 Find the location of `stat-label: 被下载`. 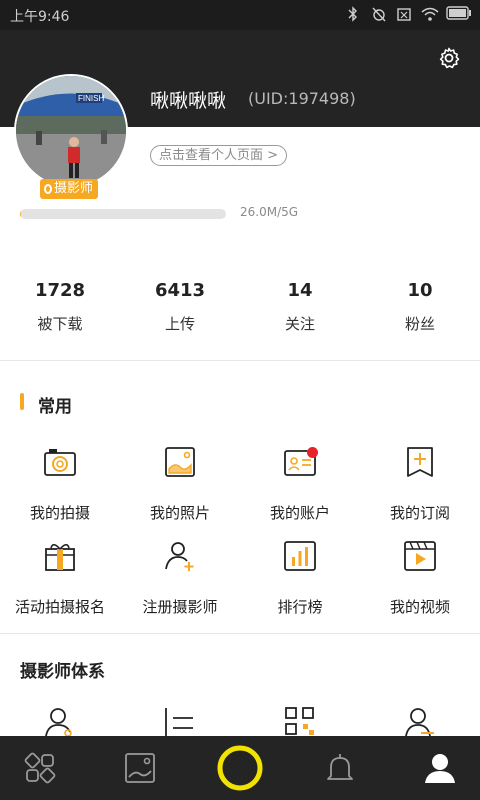

stat-label: 被下载 is located at coordinates (60, 324).